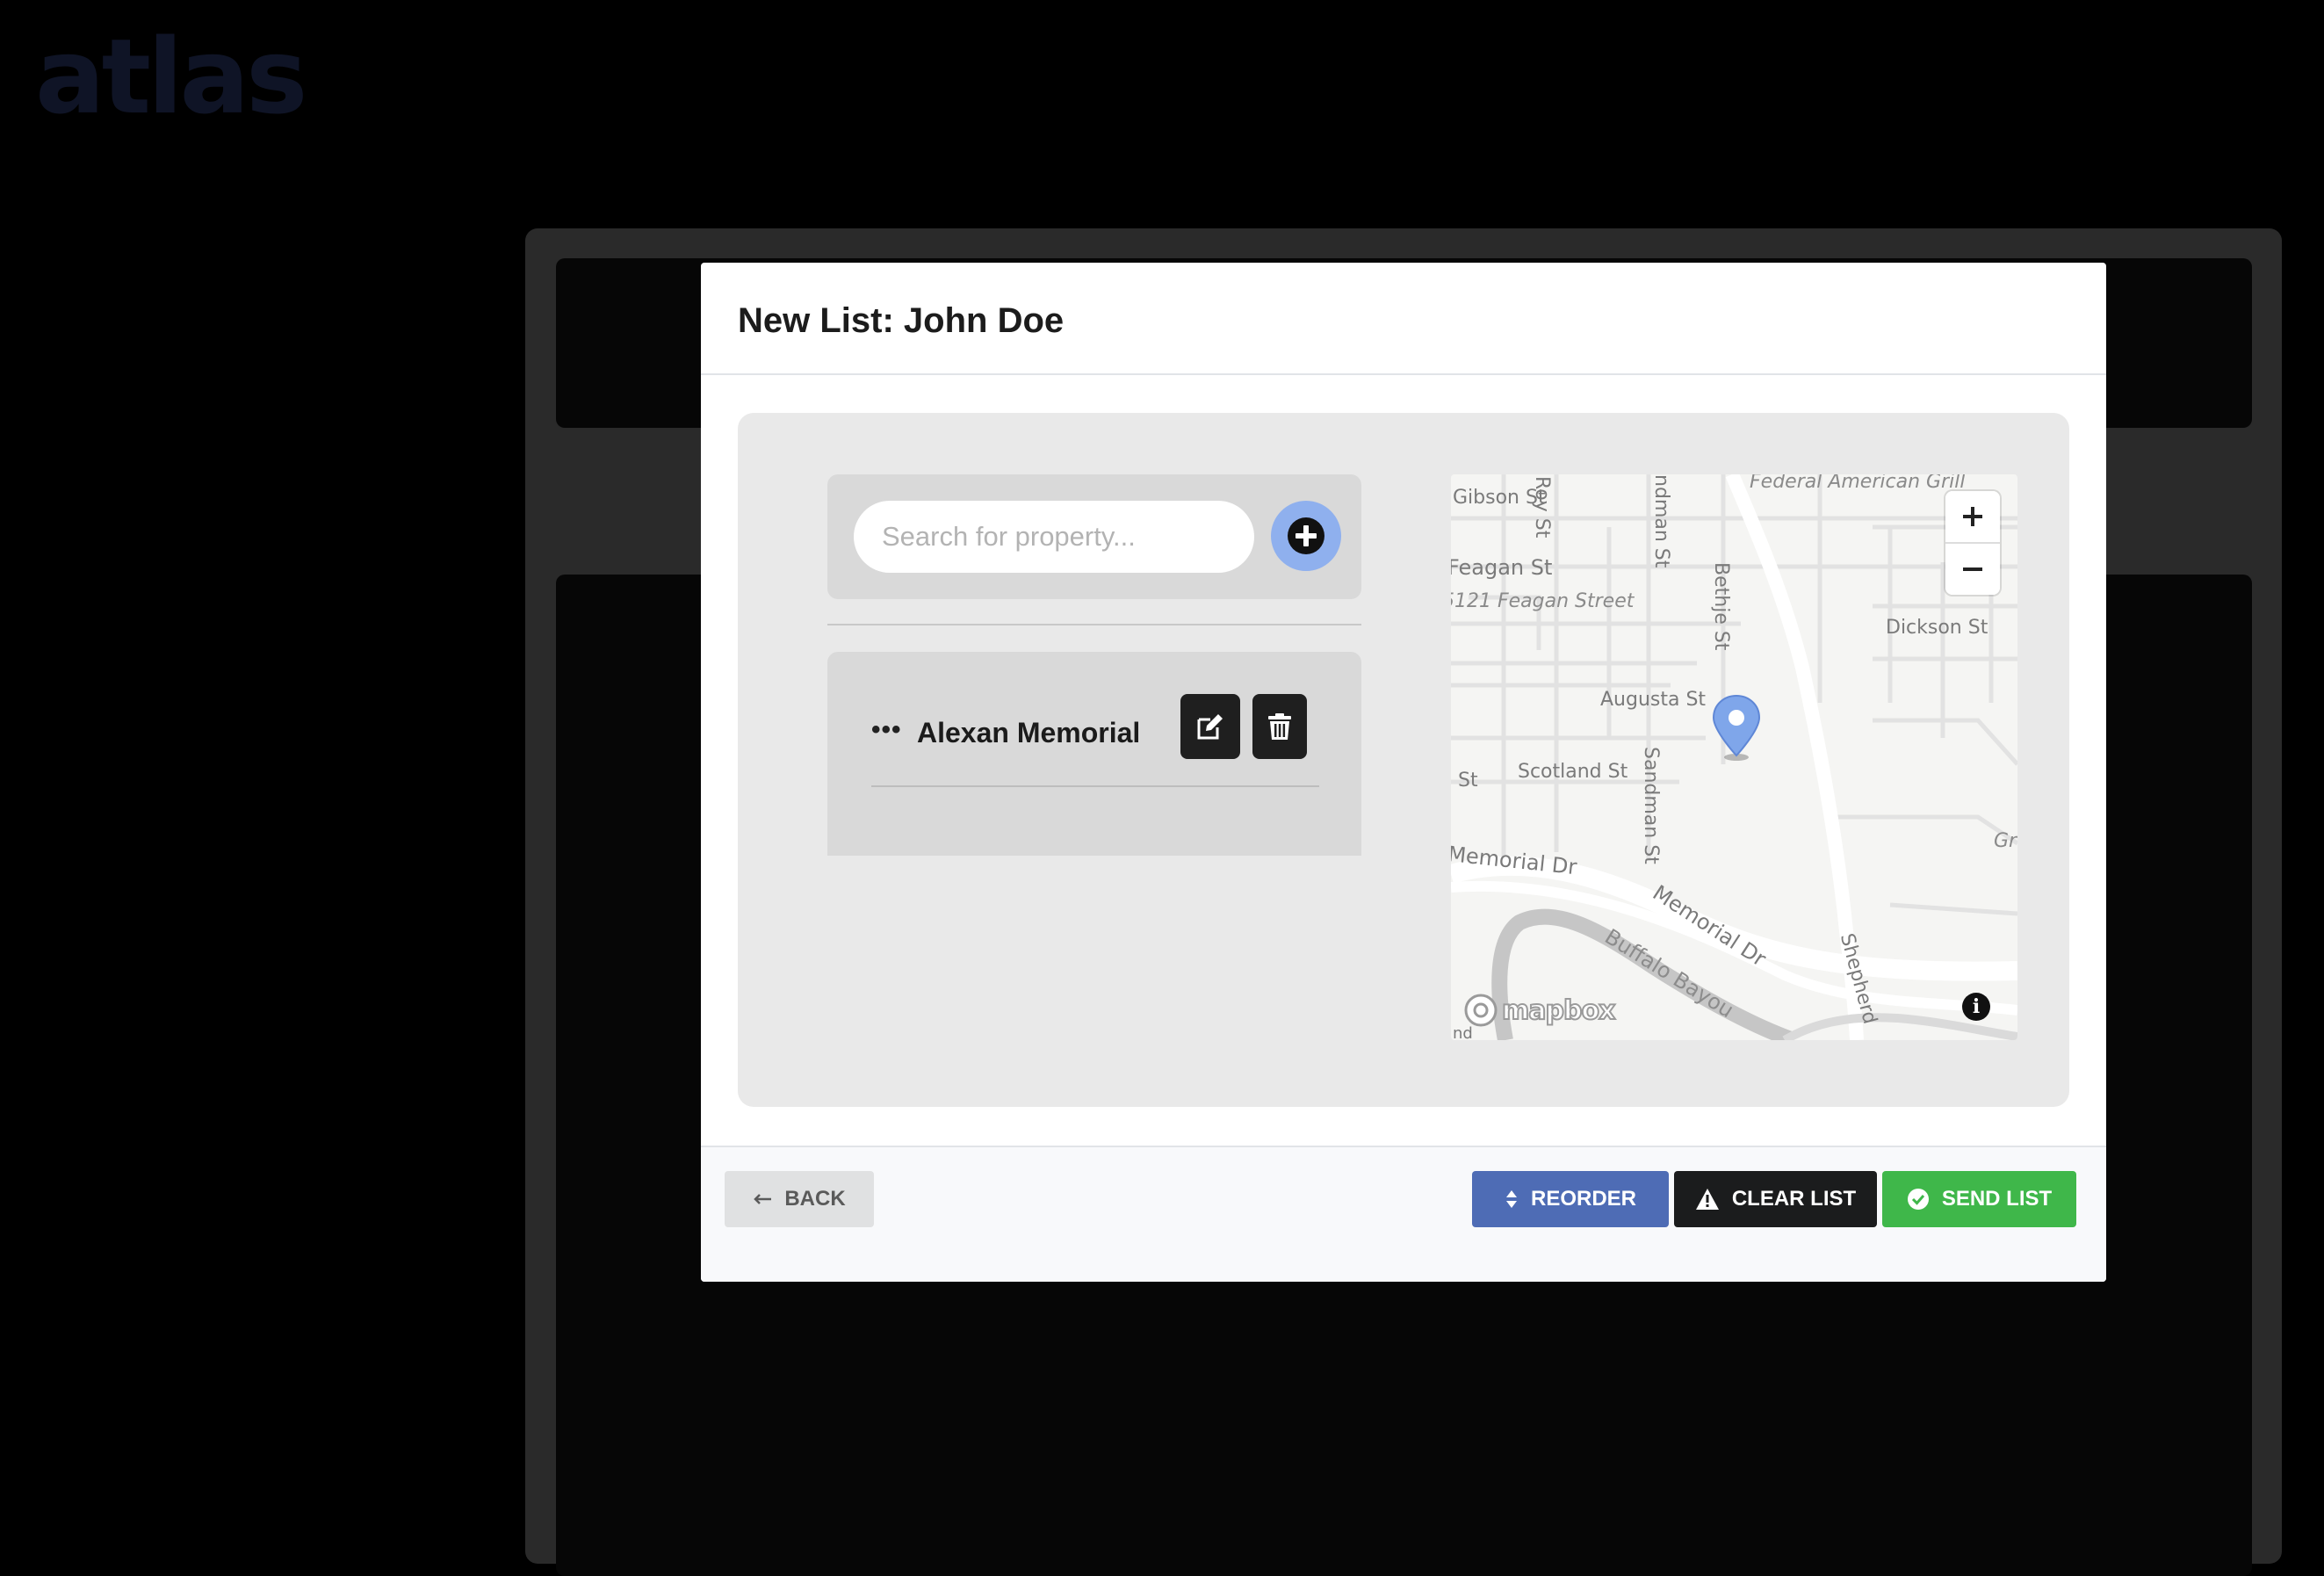 This screenshot has height=1576, width=2324. I want to click on add-property-button, so click(1306, 536).